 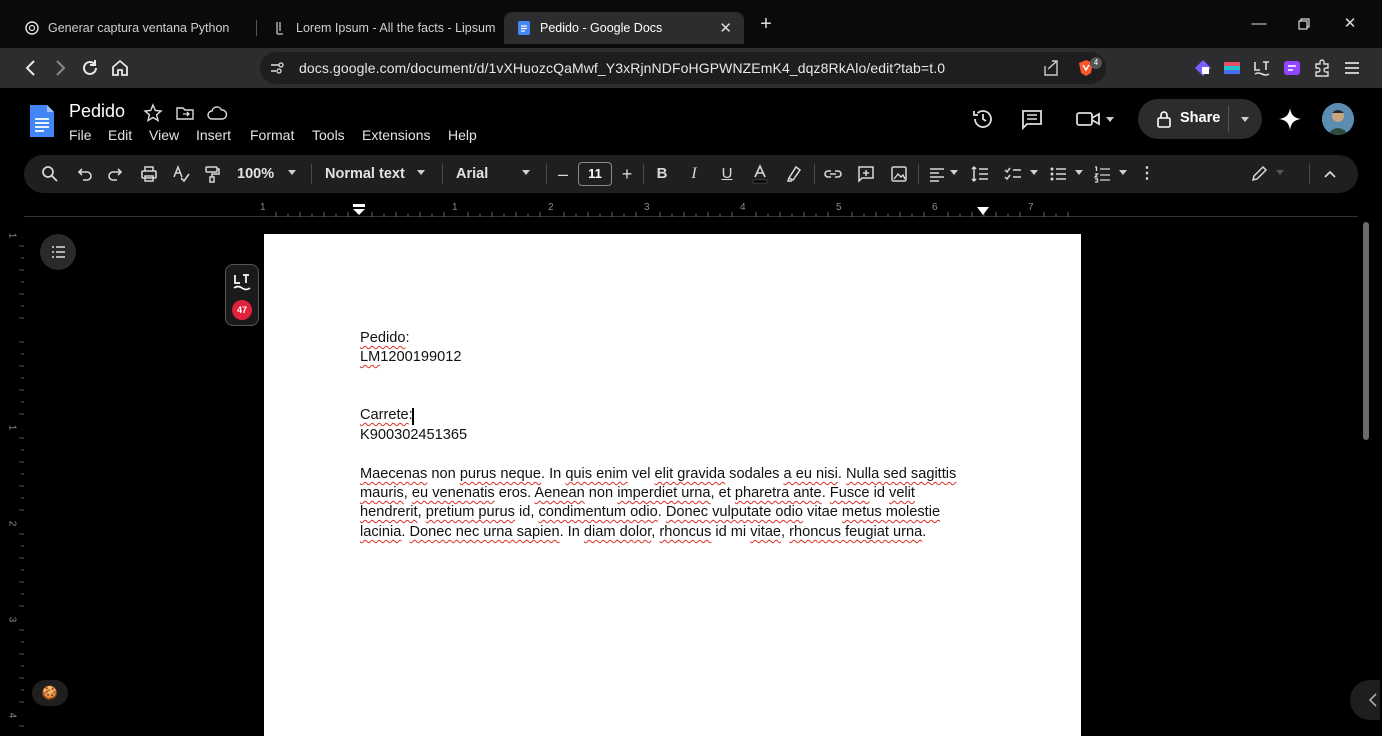 What do you see at coordinates (1123, 172) in the screenshot?
I see `numbered-list-chevron-down-icon` at bounding box center [1123, 172].